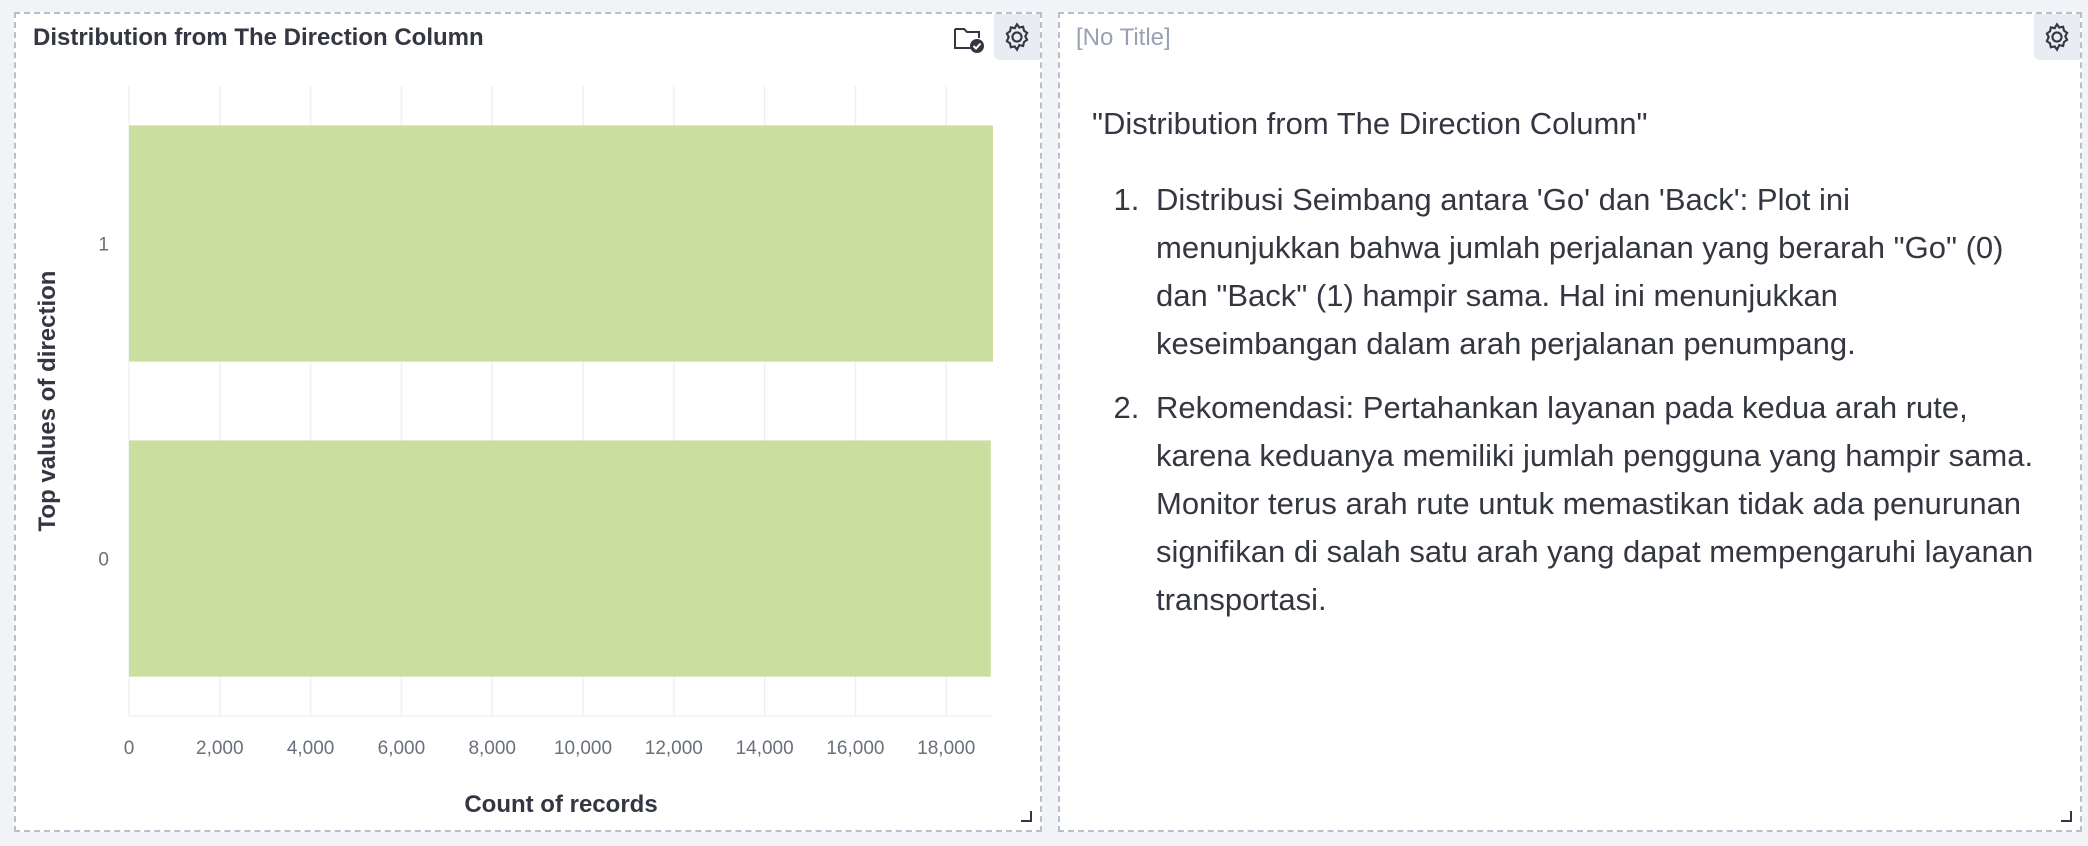  I want to click on x-tick-label: 18,000, so click(946, 748).